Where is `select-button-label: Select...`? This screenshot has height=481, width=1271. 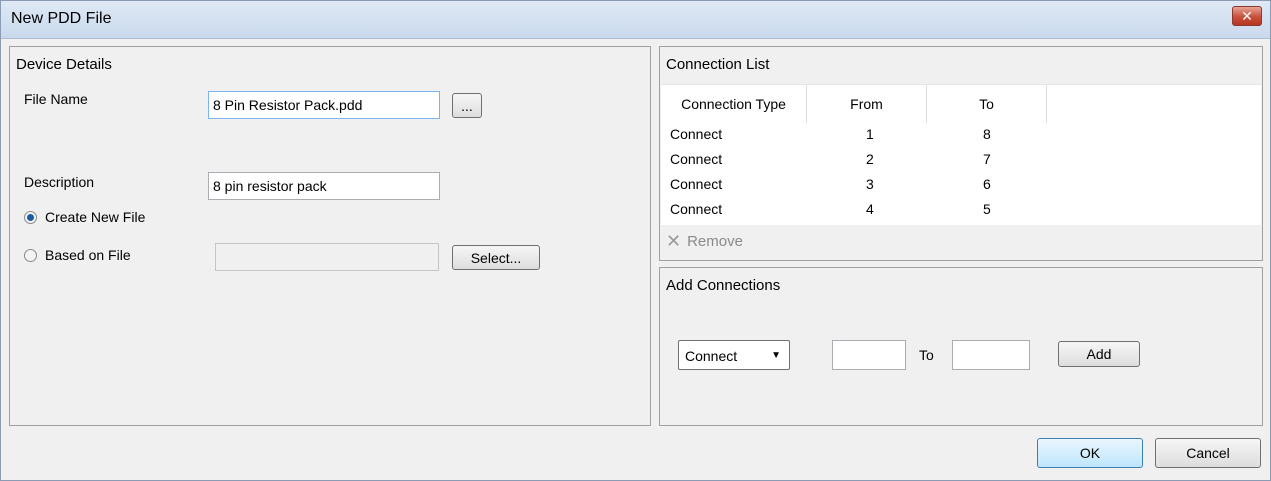
select-button-label: Select... is located at coordinates (496, 257).